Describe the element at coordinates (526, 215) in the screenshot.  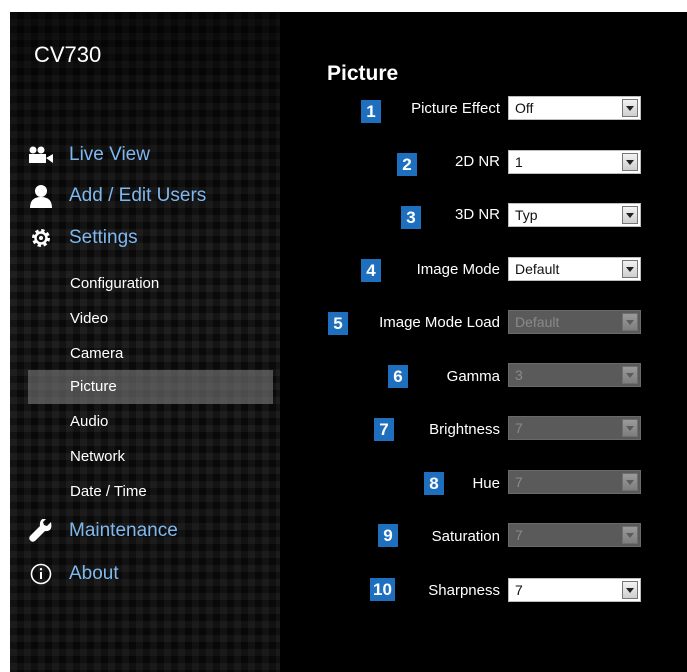
I see `3d-nr-value: Typ` at that location.